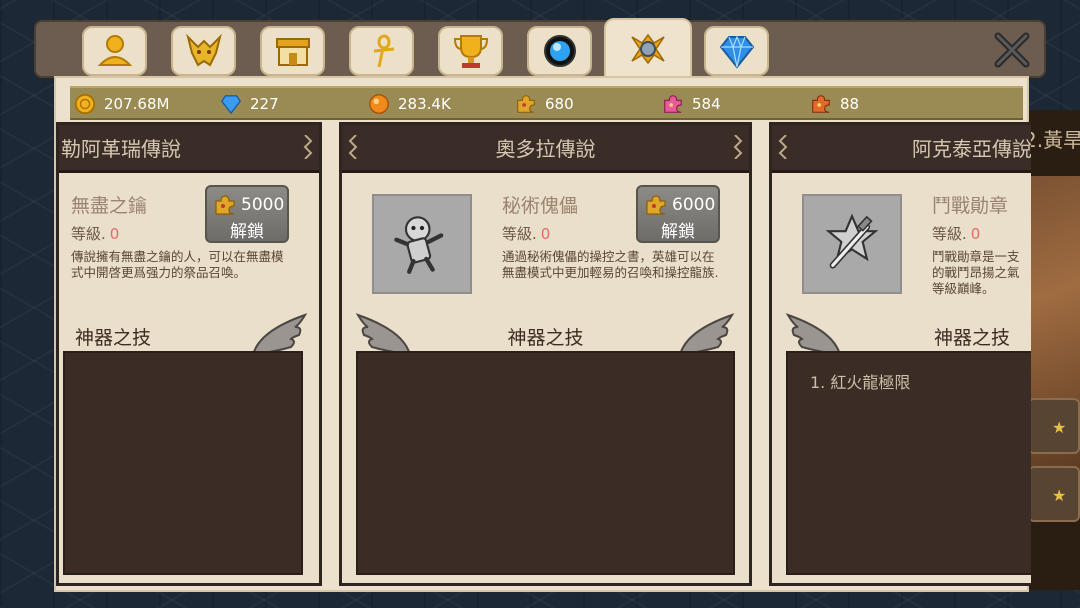 The height and width of the screenshot is (608, 1080). I want to click on tab-ankh, so click(381, 51).